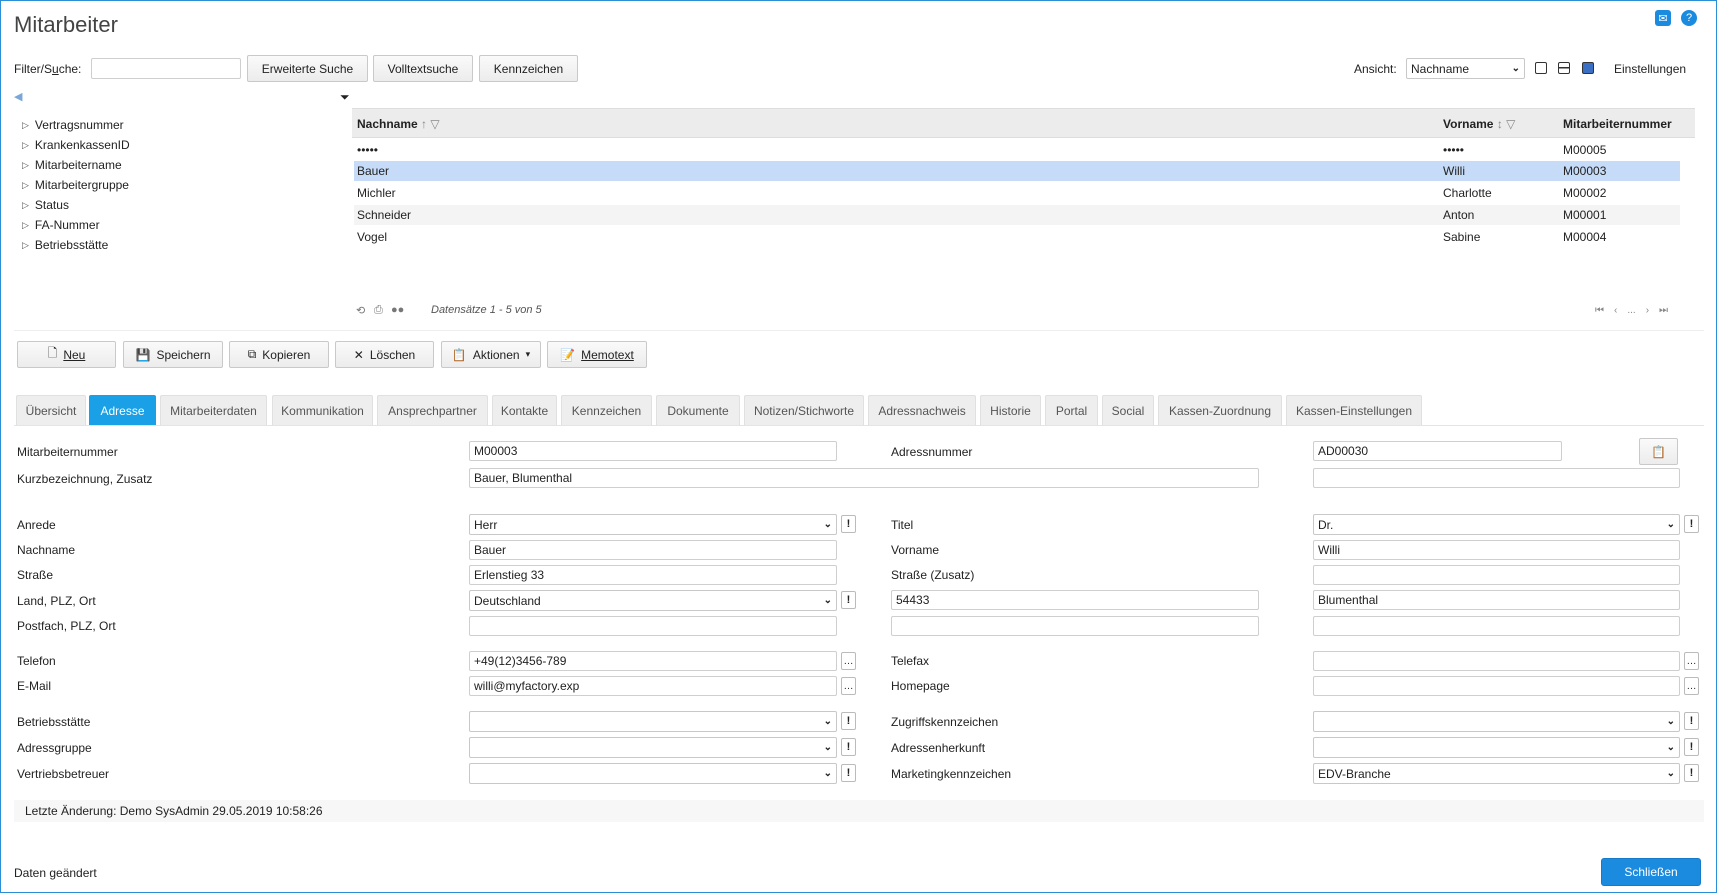 The height and width of the screenshot is (893, 1717). I want to click on tree-item: ▷ FA-Nummer, so click(61, 225).